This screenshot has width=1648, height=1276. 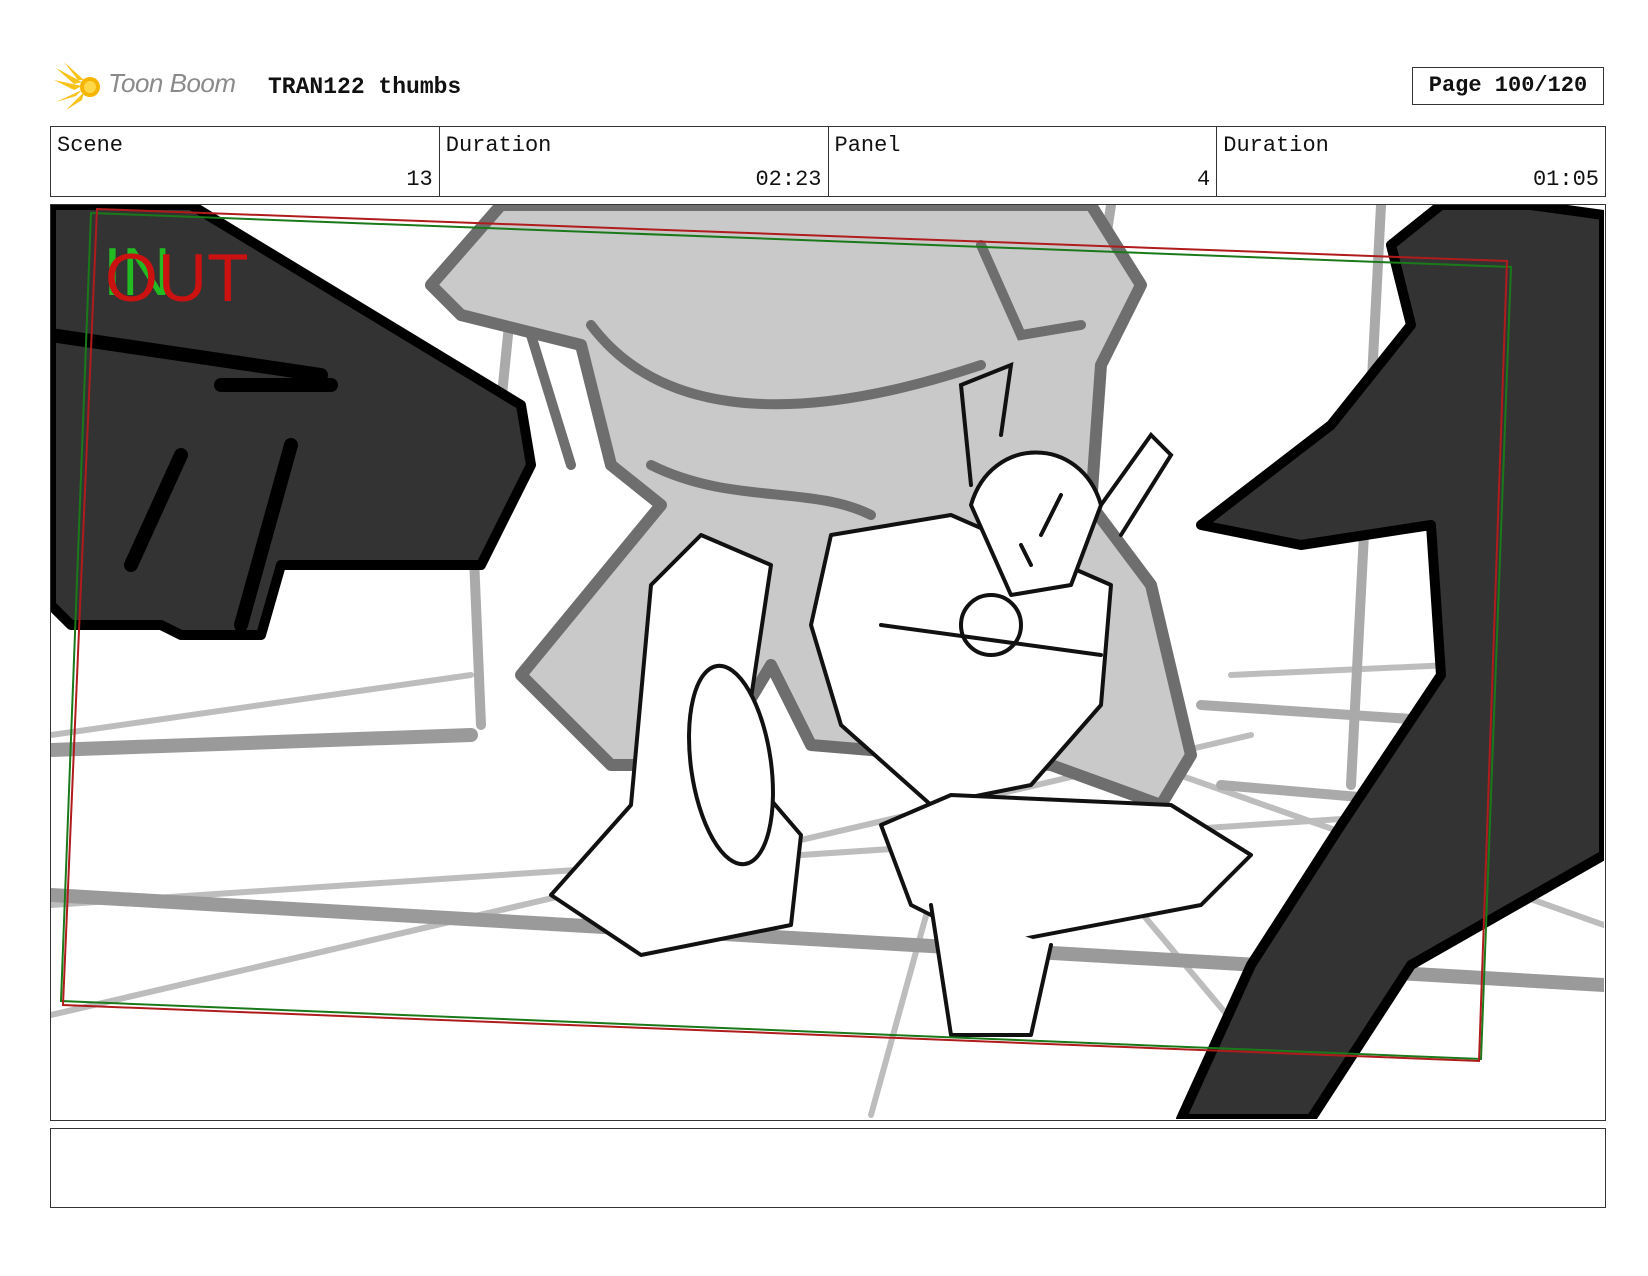 I want to click on panel-cell: Panel 4, so click(x=1023, y=161).